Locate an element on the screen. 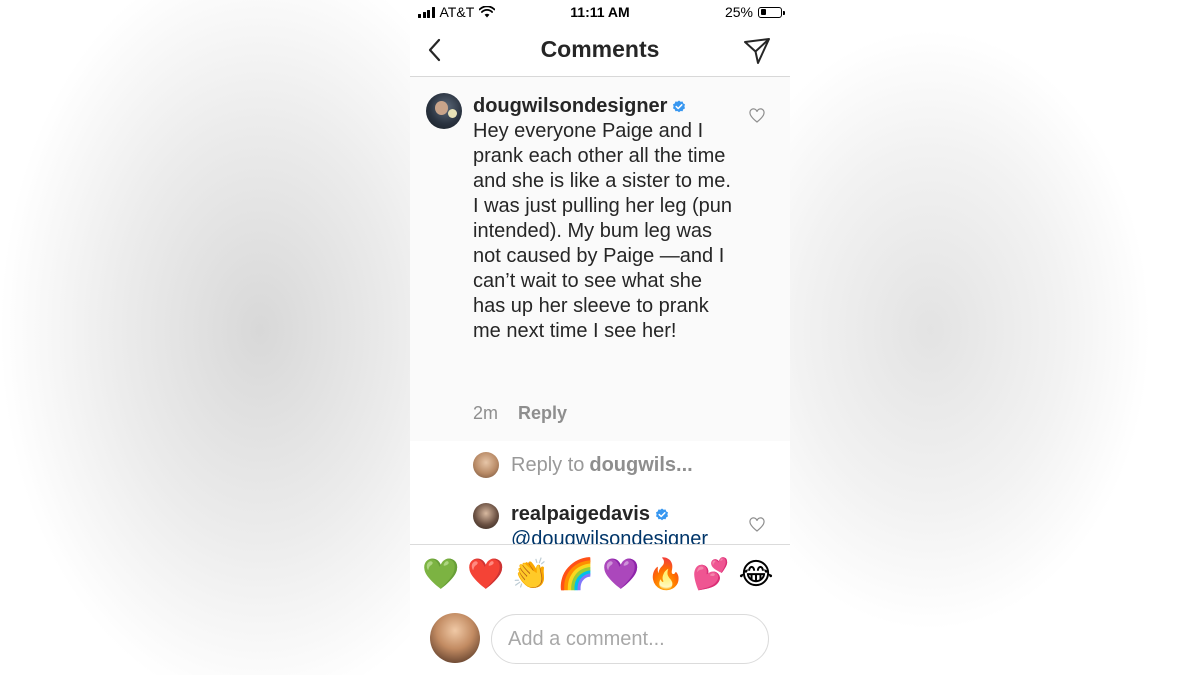  comment-input is located at coordinates (630, 639).